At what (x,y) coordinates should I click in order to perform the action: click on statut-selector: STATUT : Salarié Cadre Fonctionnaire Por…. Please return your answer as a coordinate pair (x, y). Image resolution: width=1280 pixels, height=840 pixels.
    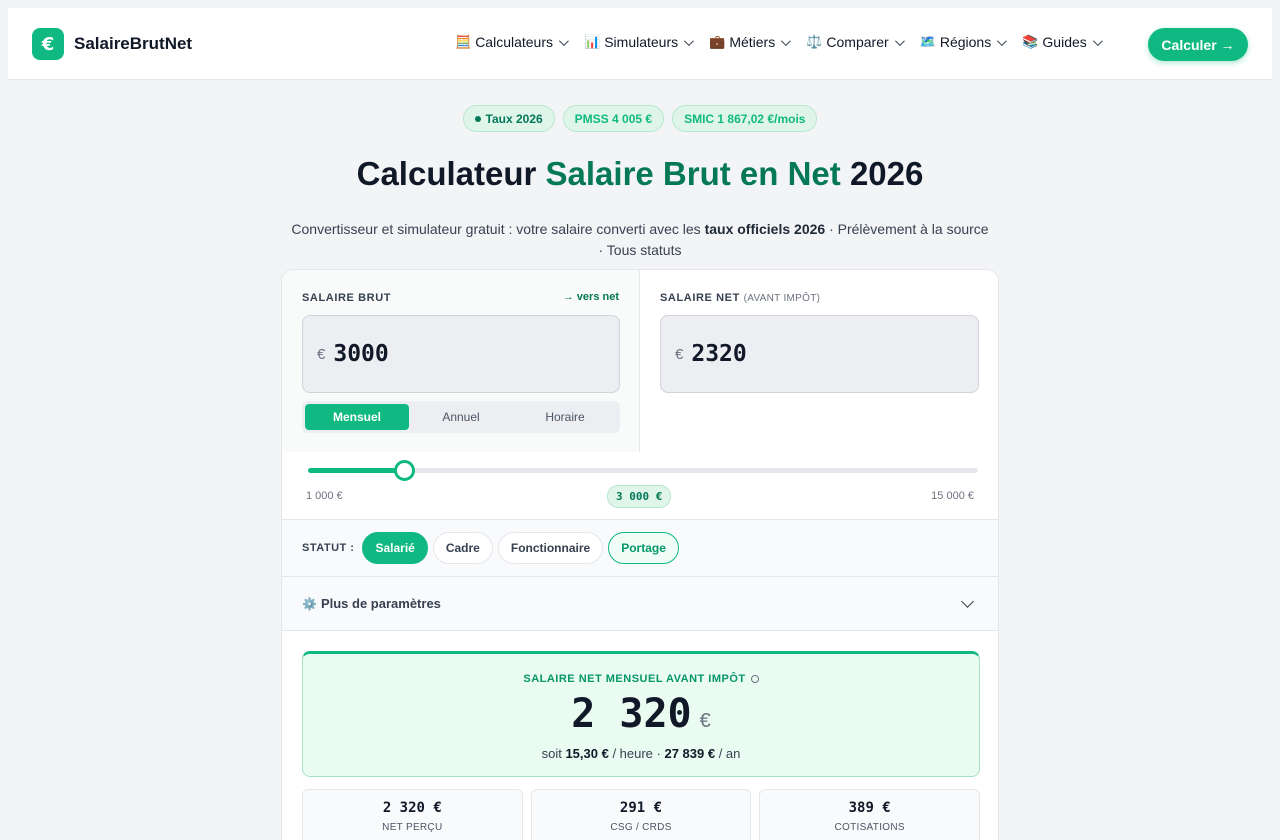
    Looking at the image, I should click on (640, 548).